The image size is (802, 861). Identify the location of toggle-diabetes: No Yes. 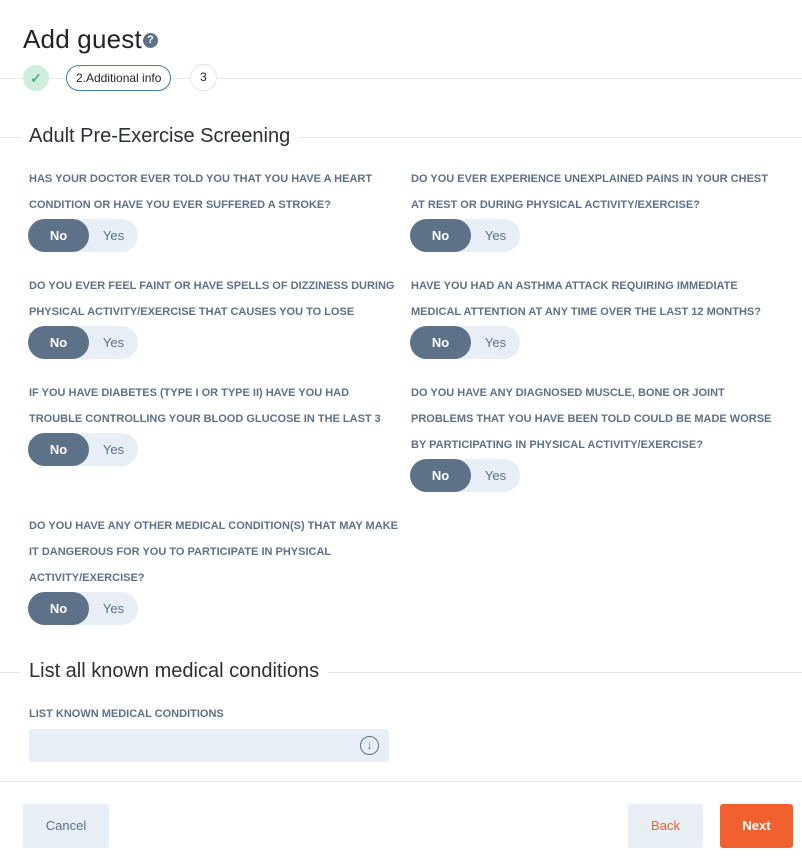
(83, 449).